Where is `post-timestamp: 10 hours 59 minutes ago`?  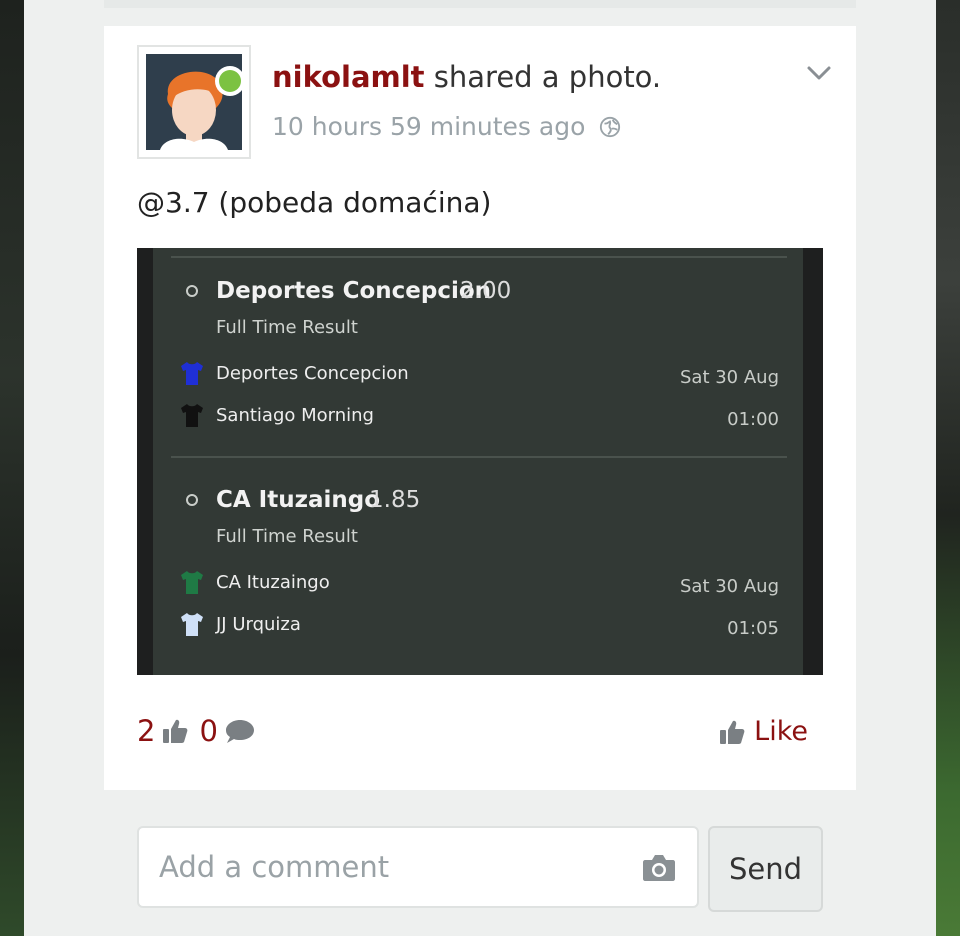
post-timestamp: 10 hours 59 minutes ago is located at coordinates (428, 126).